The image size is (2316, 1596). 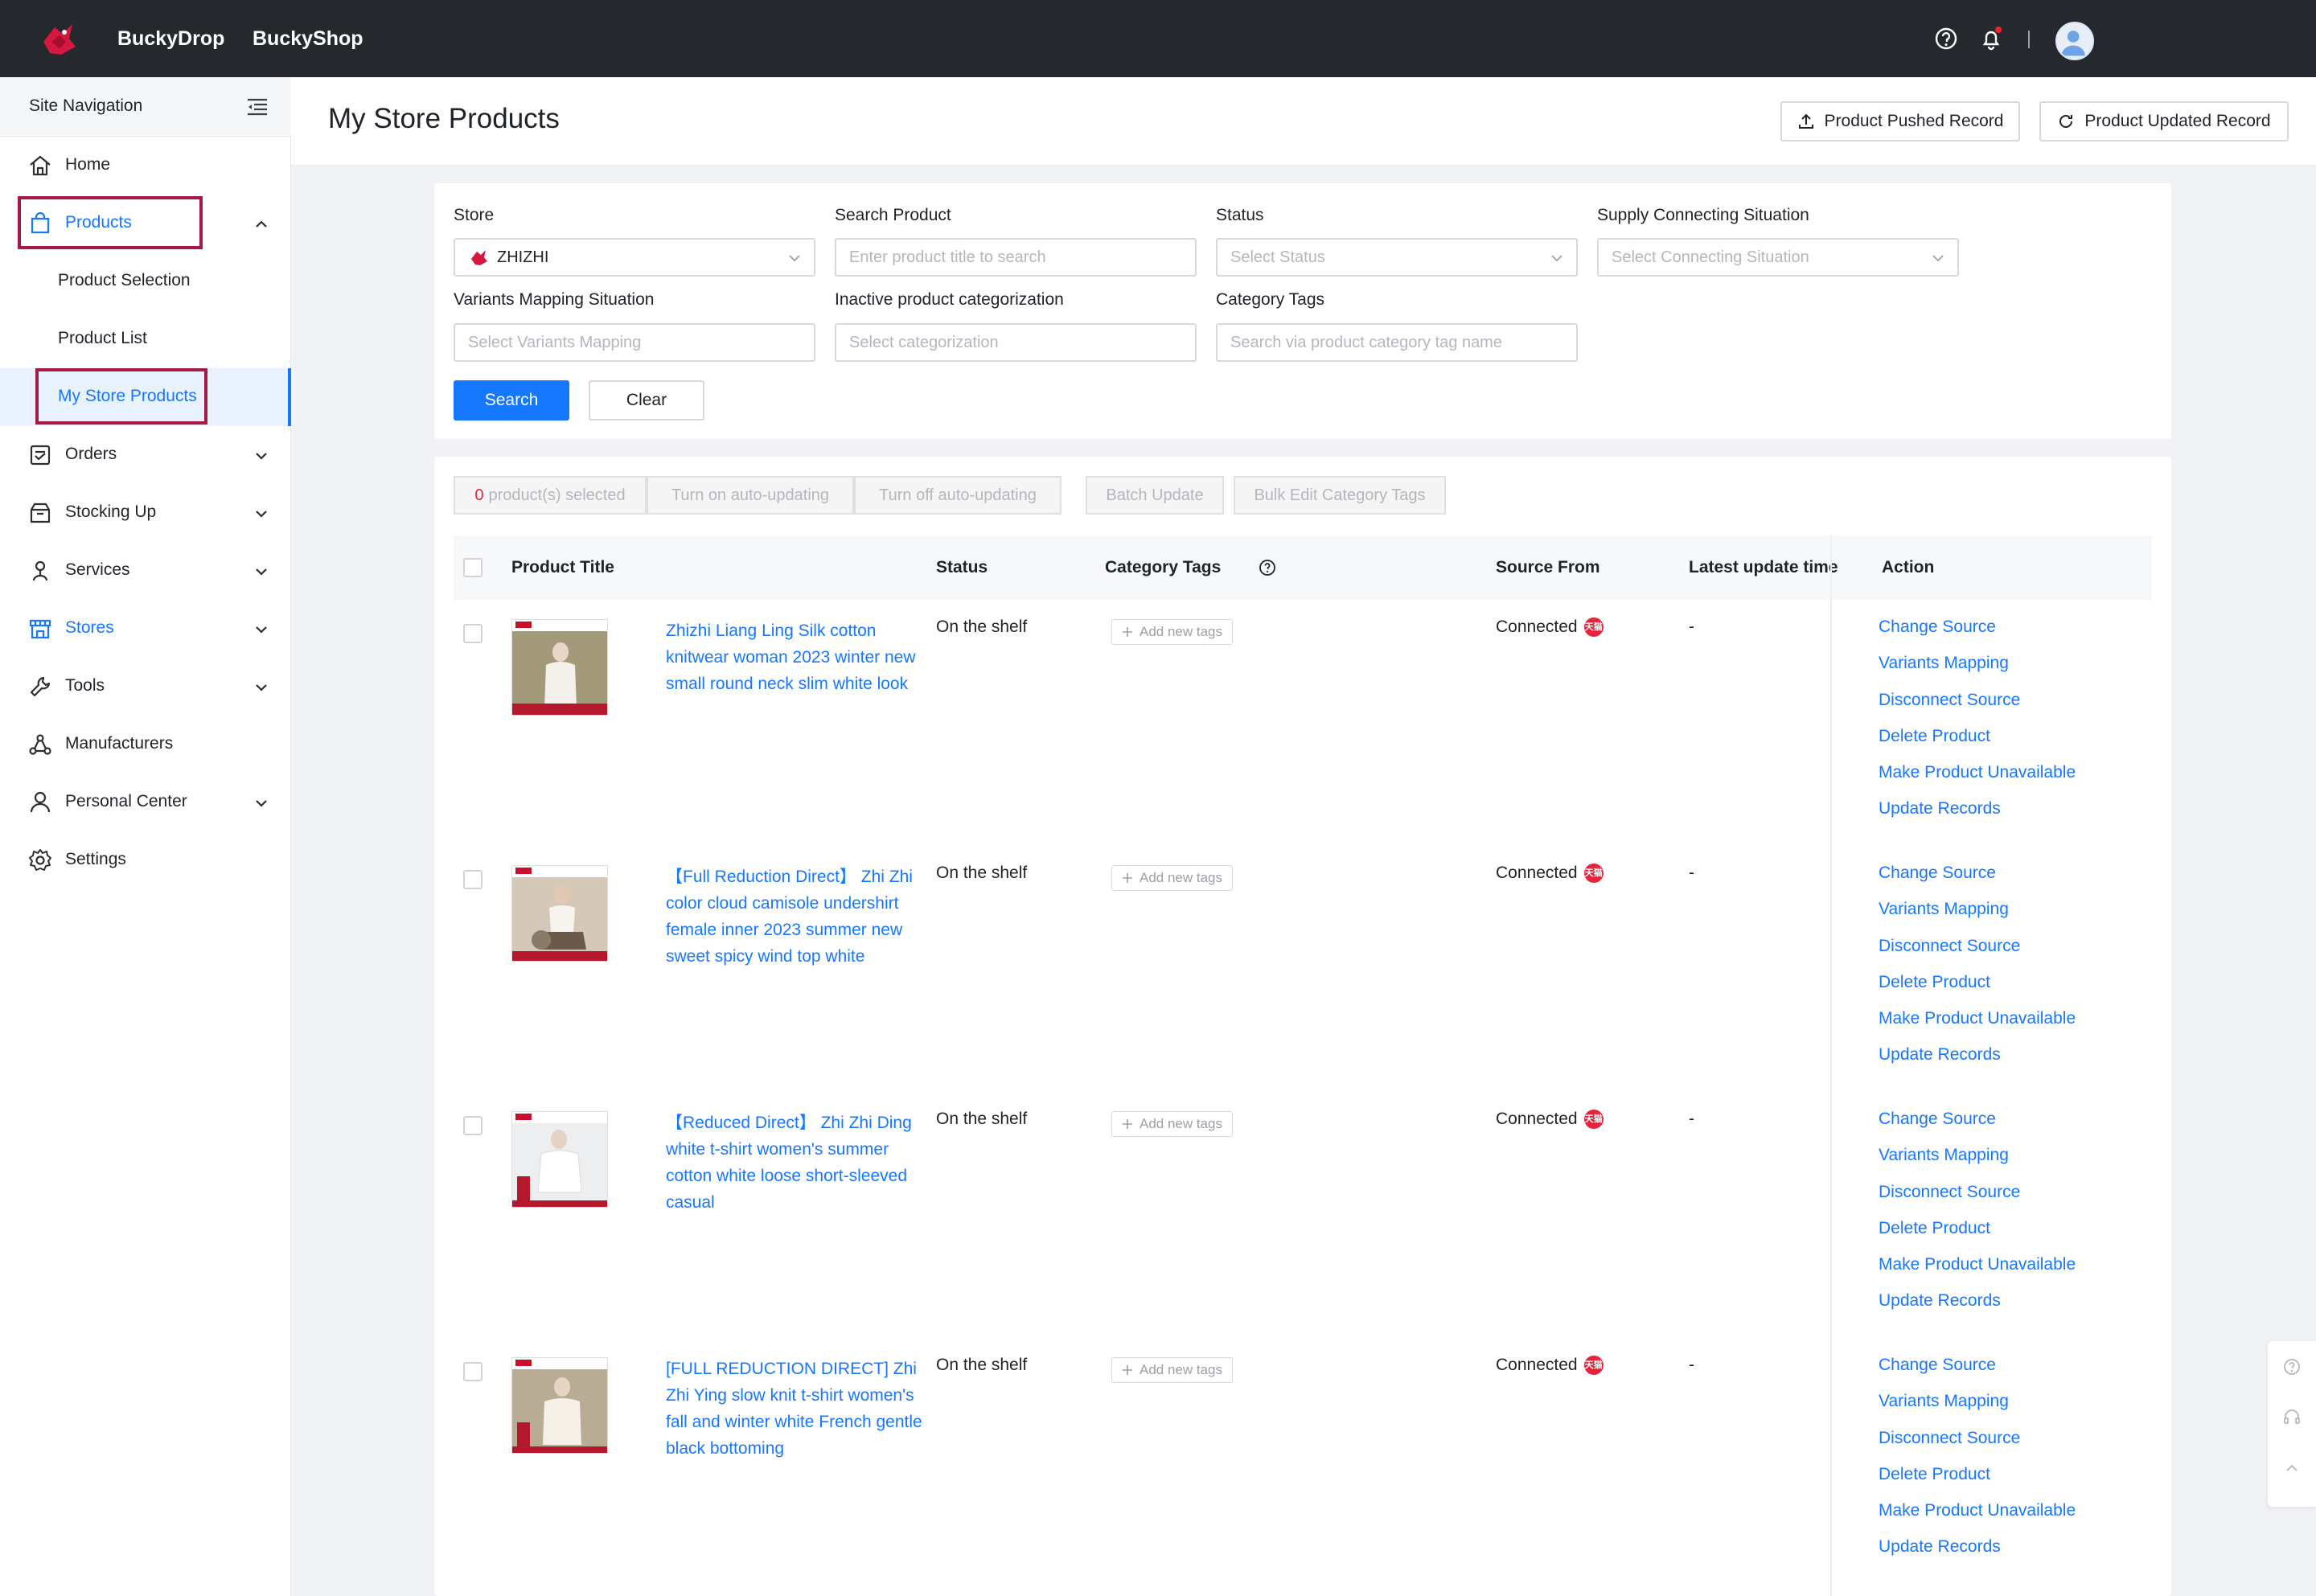 What do you see at coordinates (145, 687) in the screenshot?
I see `sidebar-item-tools: Tools` at bounding box center [145, 687].